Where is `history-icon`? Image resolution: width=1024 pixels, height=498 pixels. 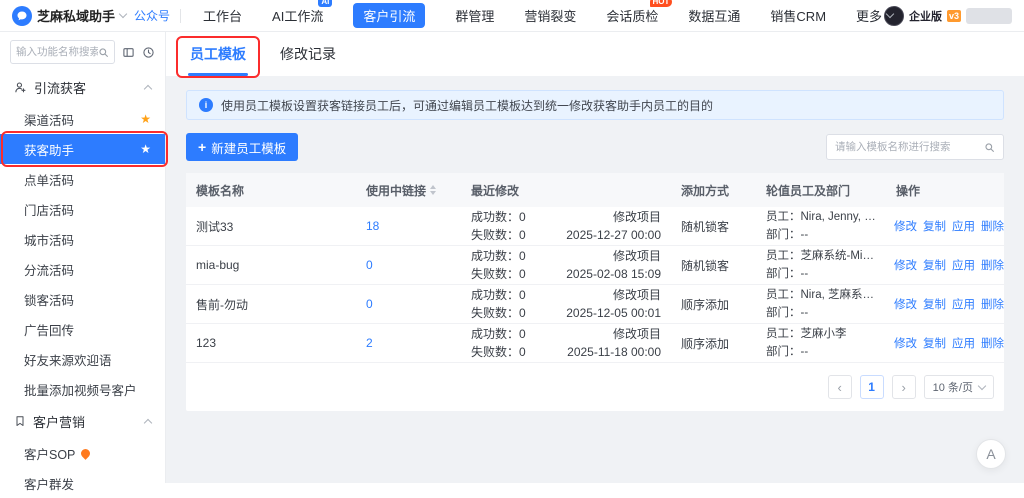 history-icon is located at coordinates (148, 52).